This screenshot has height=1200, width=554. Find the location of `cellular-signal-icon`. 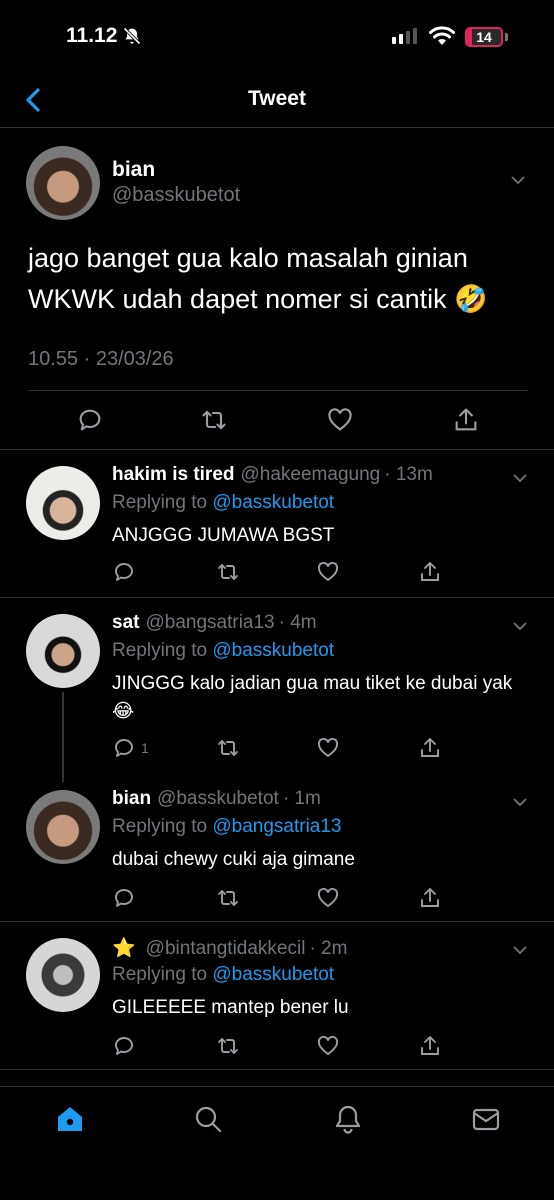

cellular-signal-icon is located at coordinates (404, 36).